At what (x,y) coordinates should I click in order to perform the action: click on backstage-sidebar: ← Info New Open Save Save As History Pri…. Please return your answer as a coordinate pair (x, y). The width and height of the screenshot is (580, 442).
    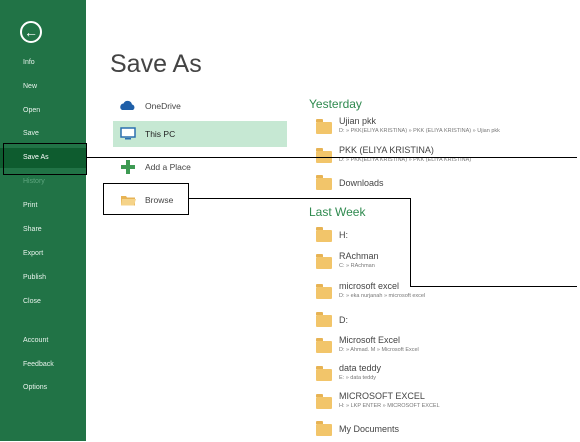
    Looking at the image, I should click on (43, 220).